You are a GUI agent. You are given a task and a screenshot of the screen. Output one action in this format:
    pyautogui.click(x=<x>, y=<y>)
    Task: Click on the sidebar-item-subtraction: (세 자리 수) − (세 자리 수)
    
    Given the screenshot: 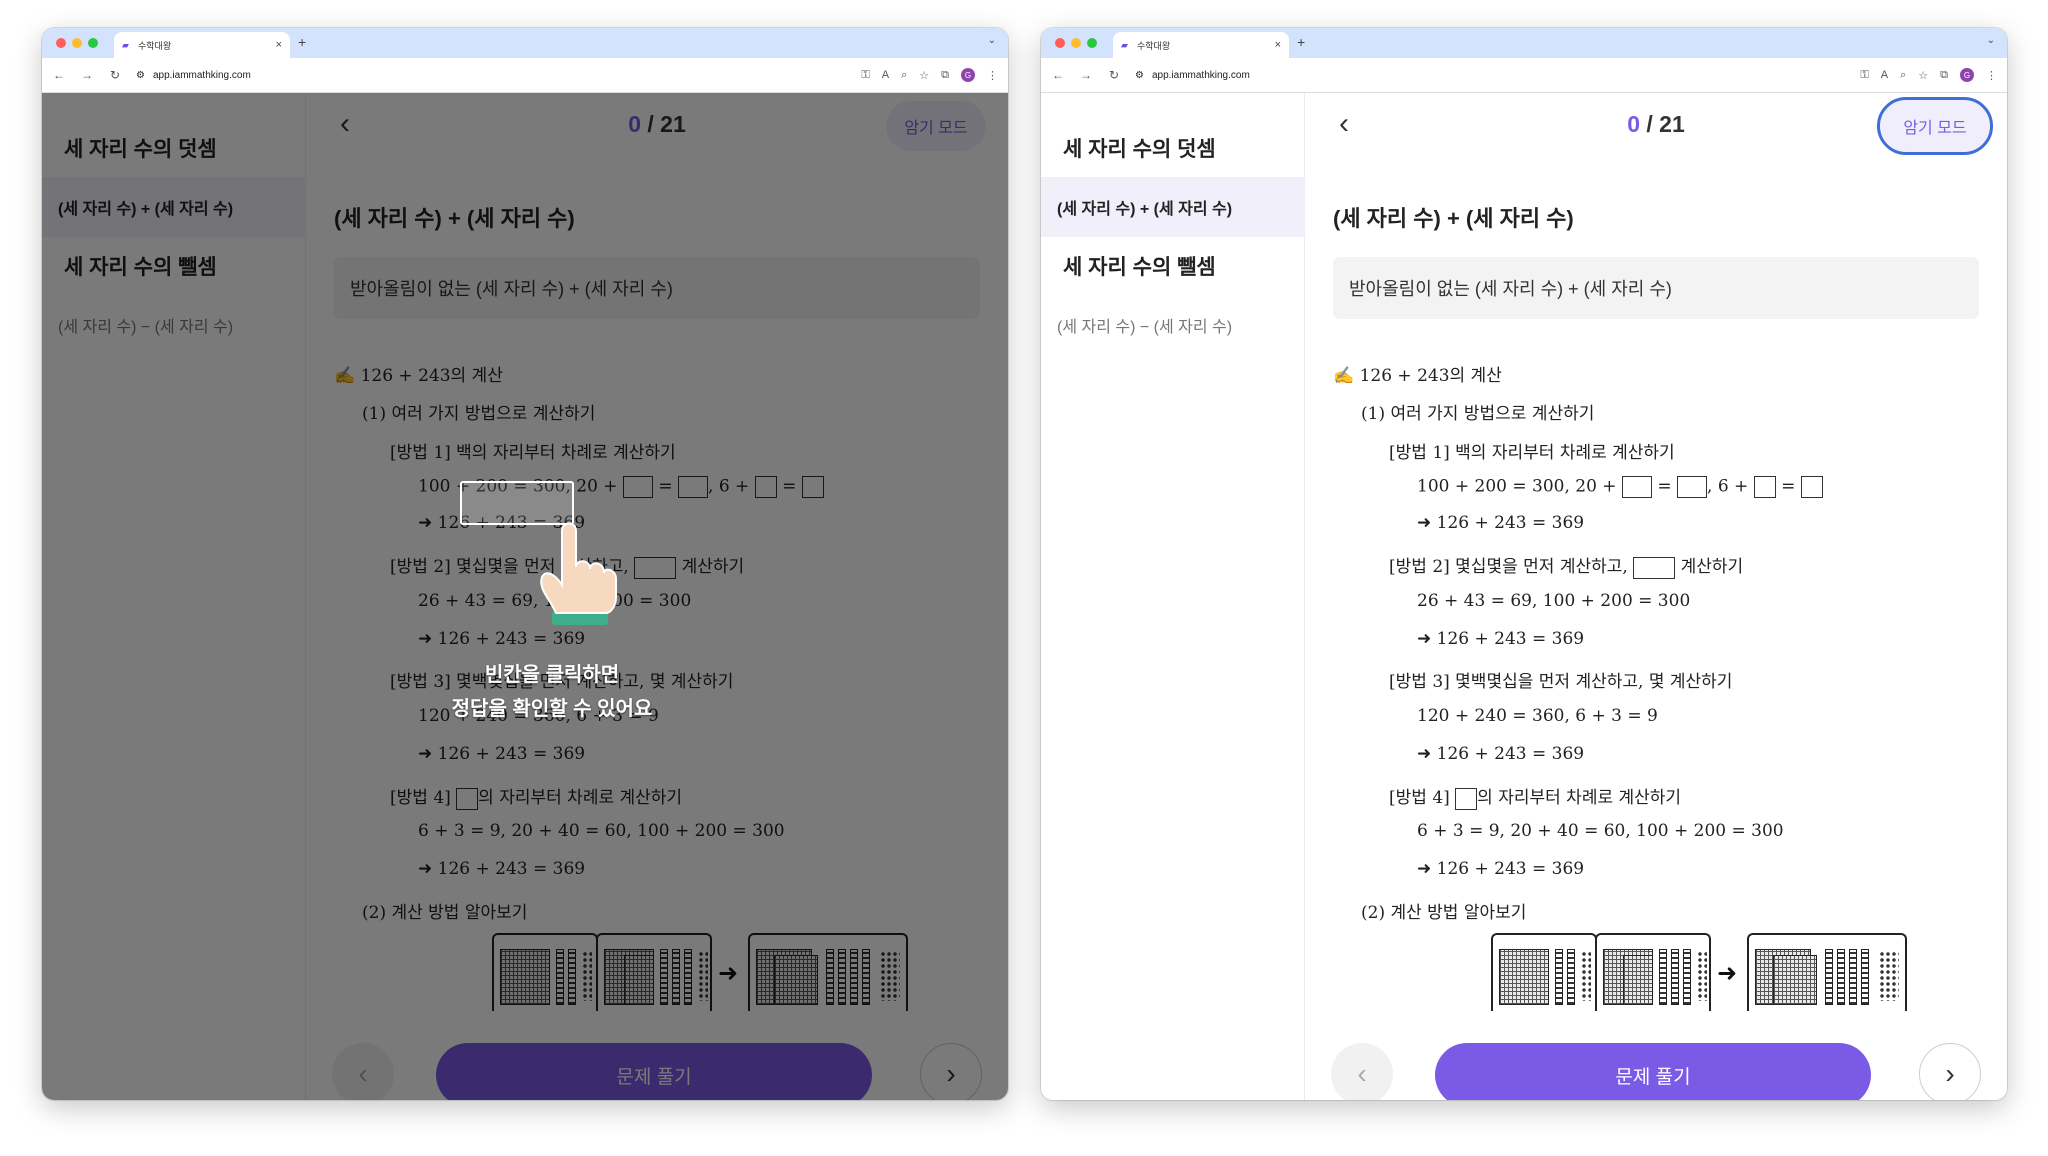 What is the action you would take?
    pyautogui.click(x=1173, y=325)
    